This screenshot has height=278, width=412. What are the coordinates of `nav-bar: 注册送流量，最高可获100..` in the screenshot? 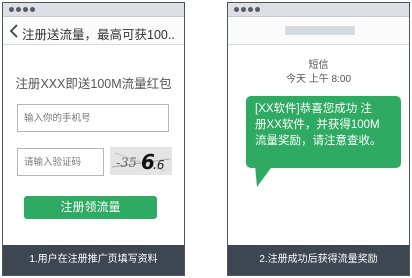 It's located at (93, 31).